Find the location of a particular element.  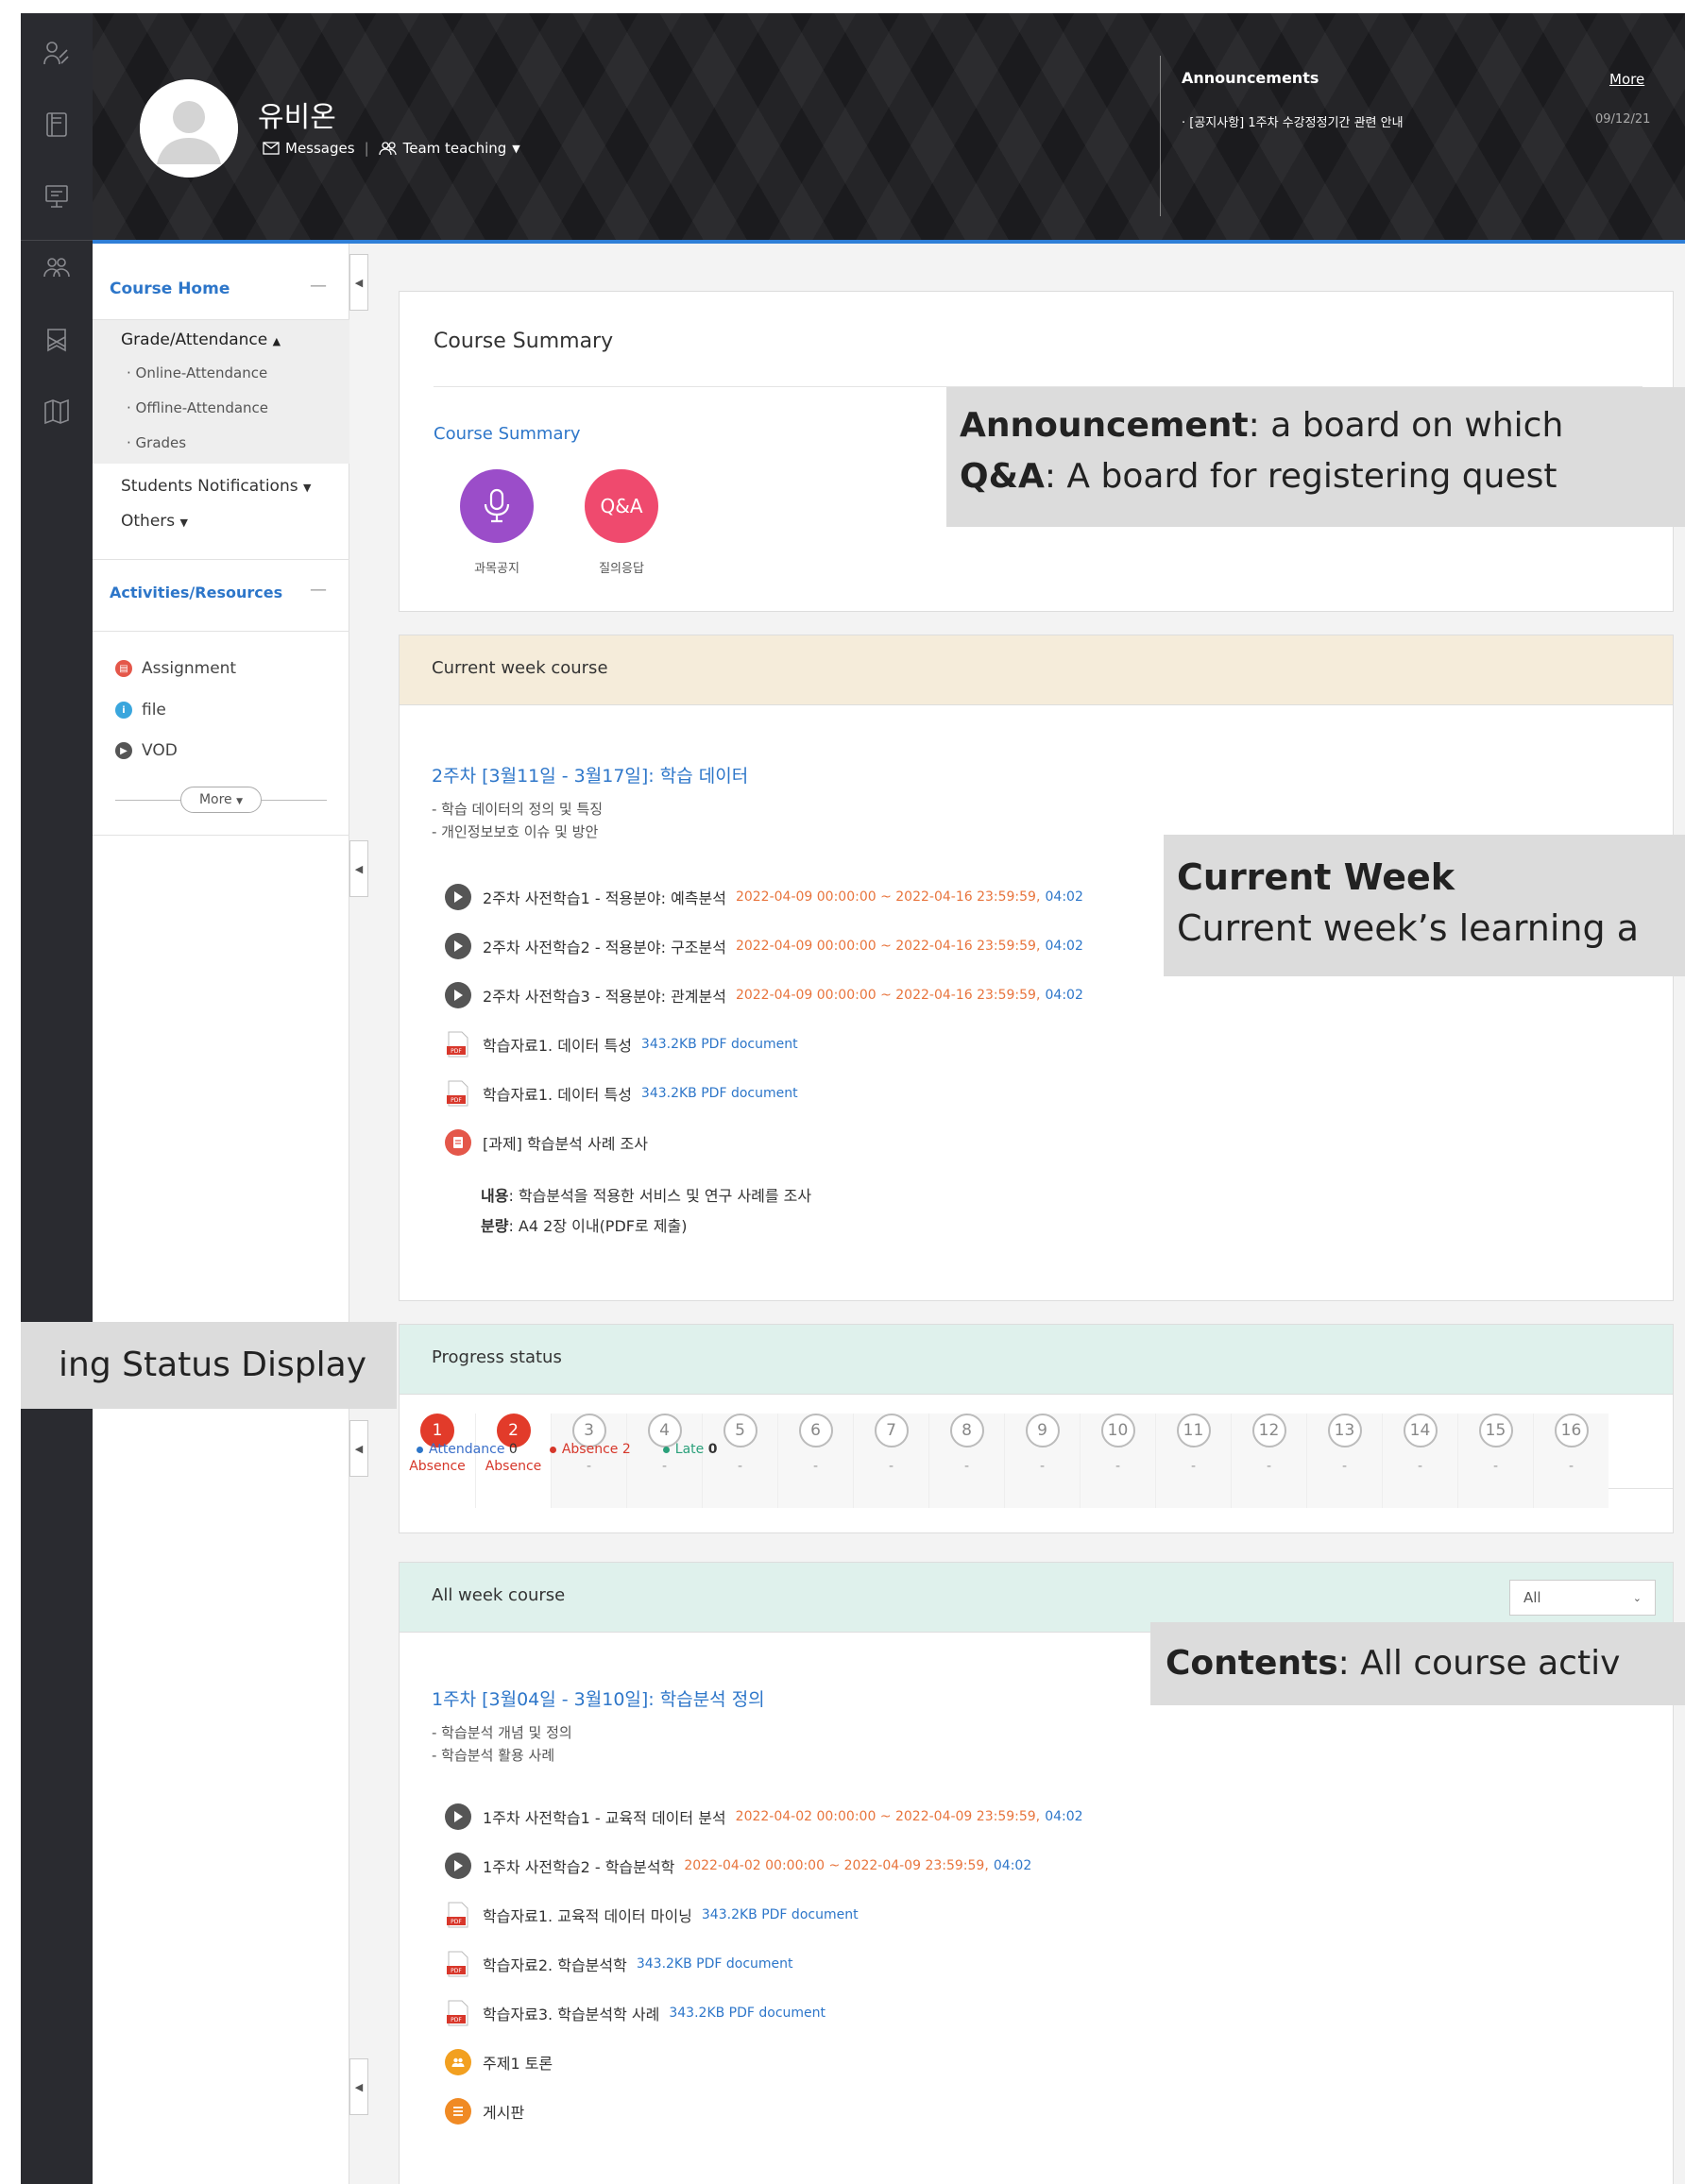

week-progress-item: 6- is located at coordinates (815, 1461).